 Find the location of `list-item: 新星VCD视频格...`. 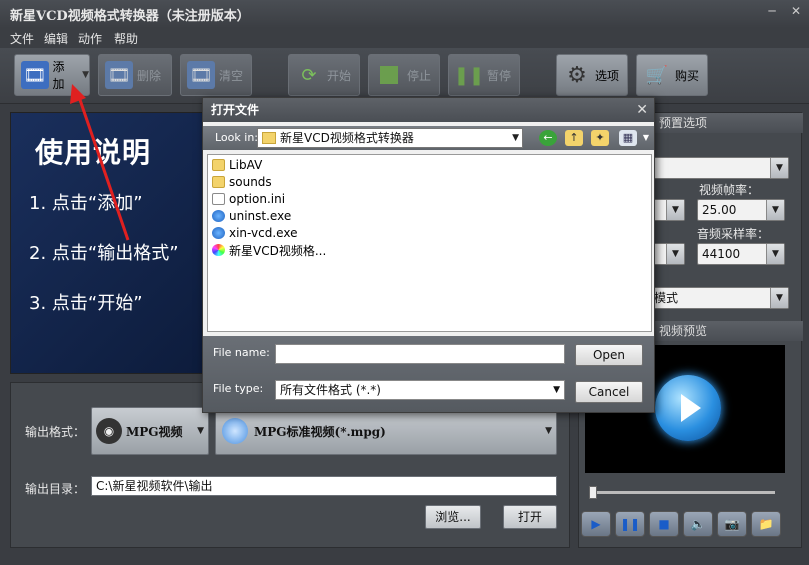

list-item: 新星VCD视频格... is located at coordinates (269, 250).